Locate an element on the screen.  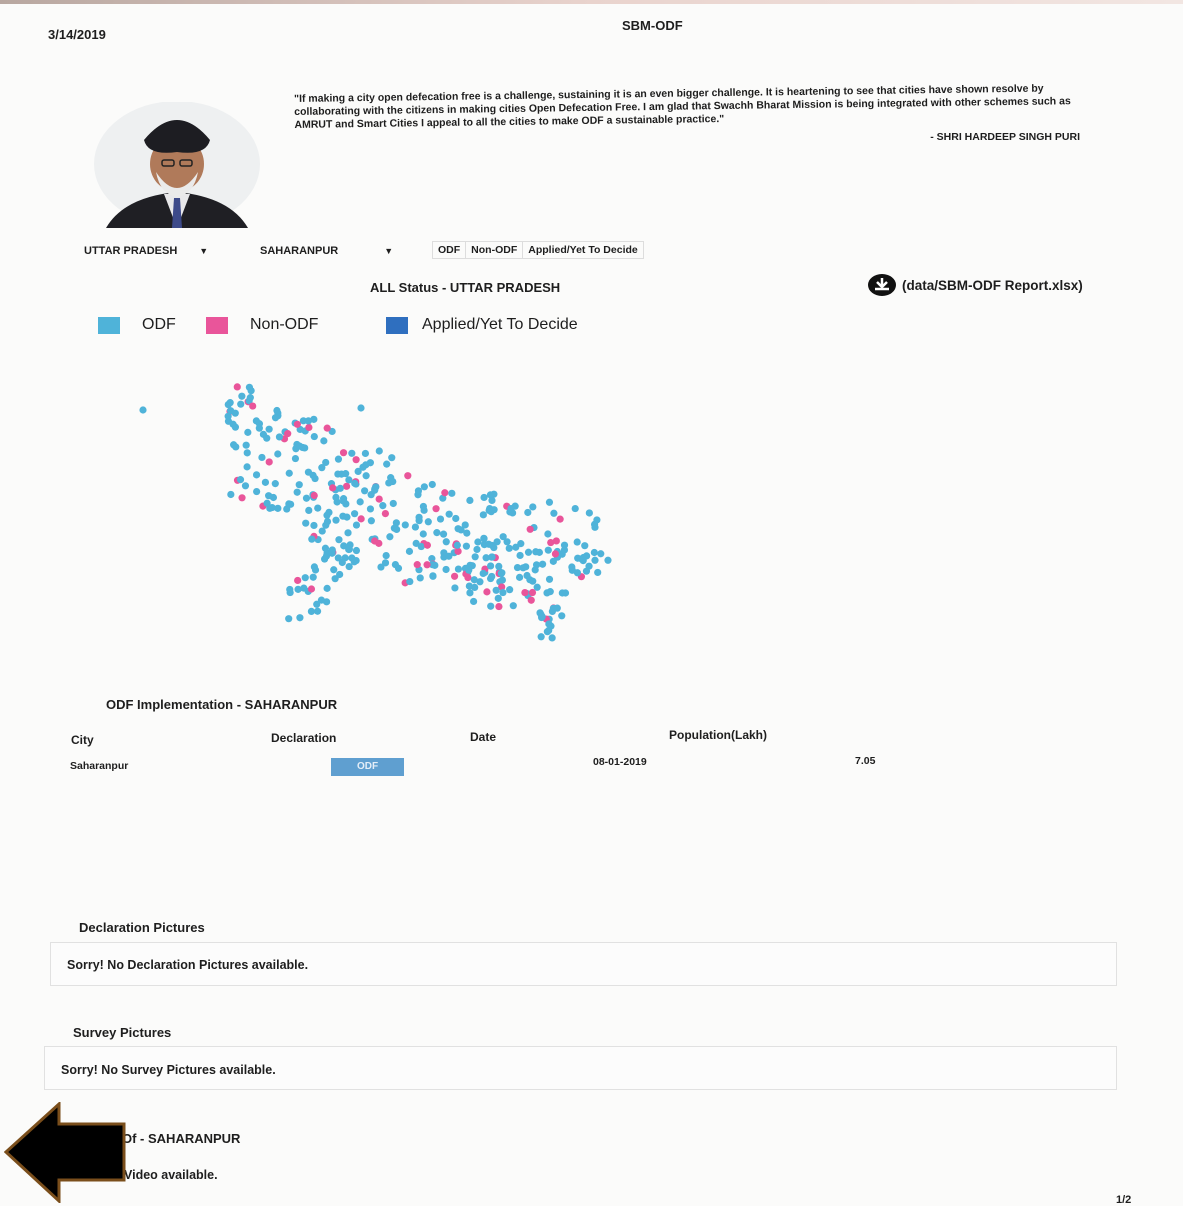
download-report-link: (data/SBM-ODF Report.xlsx) is located at coordinates (975, 285).